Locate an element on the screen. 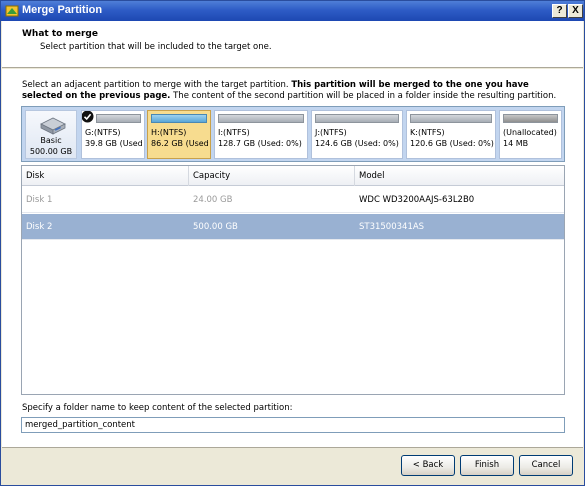 This screenshot has width=585, height=486. table-row: Disk 1 24.00 GB WDC WD3200AAJS-63L2B0 is located at coordinates (293, 200).